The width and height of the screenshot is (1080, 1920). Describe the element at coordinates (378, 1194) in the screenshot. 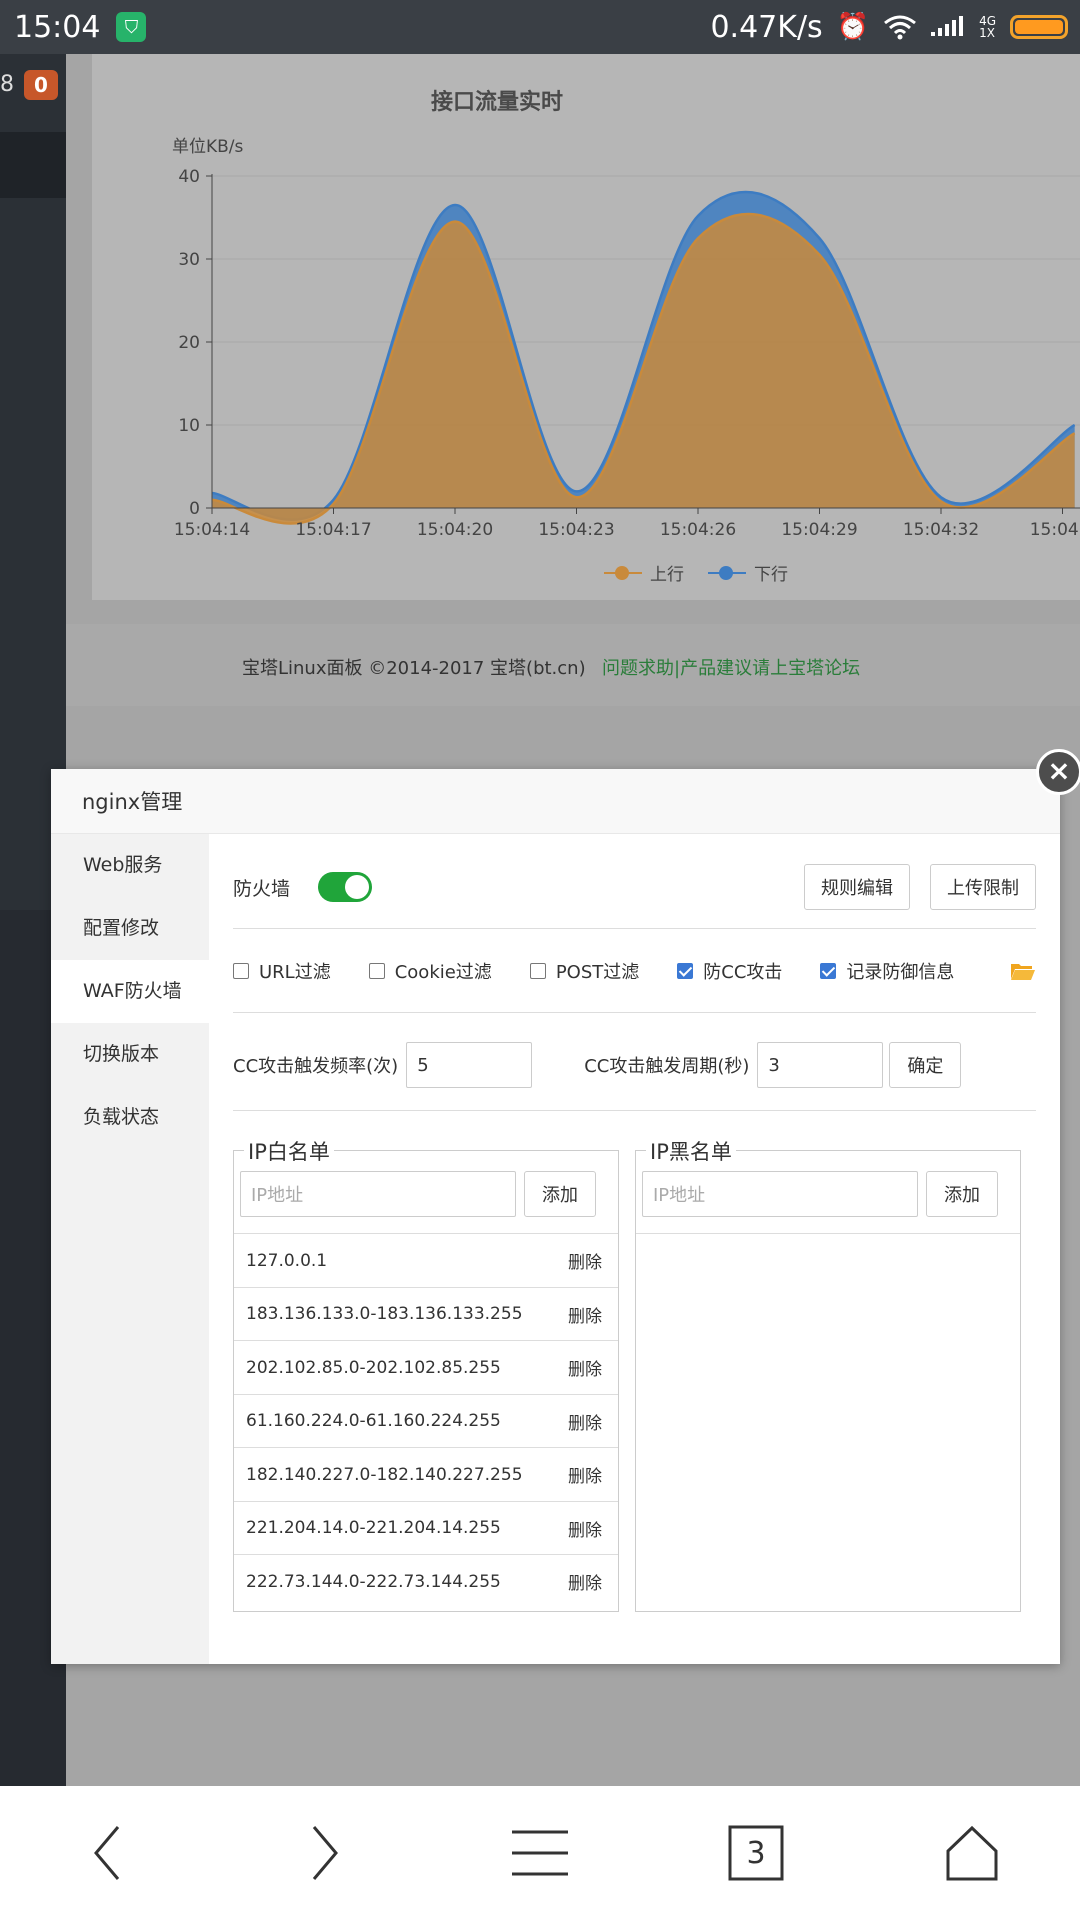

I see `whitelist-ip-input: IP地址` at that location.